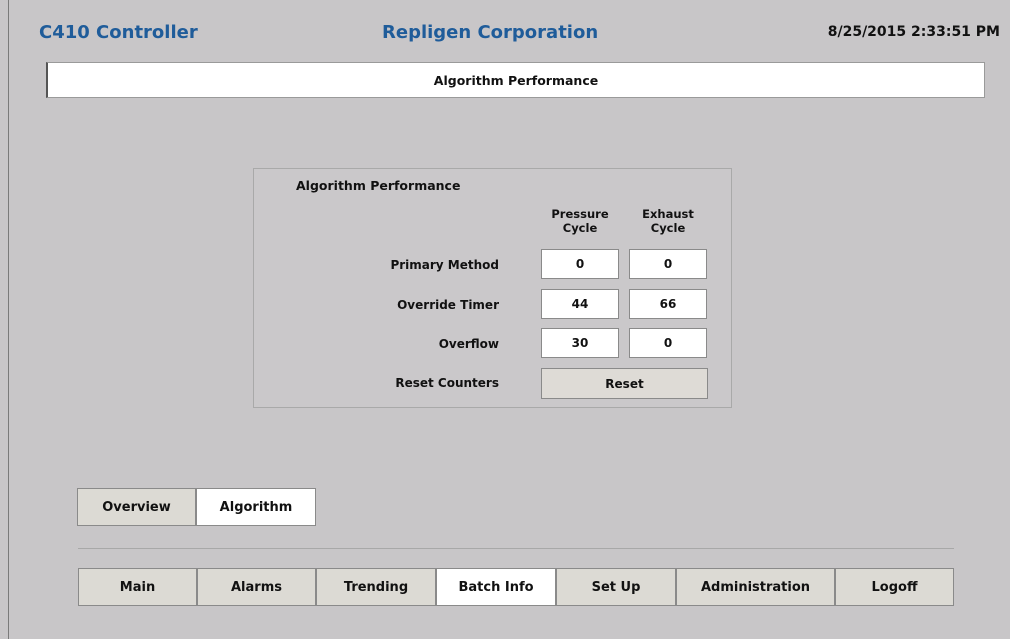 The image size is (1010, 639). What do you see at coordinates (378, 185) in the screenshot?
I see `panel-title: Algorithm Performance` at bounding box center [378, 185].